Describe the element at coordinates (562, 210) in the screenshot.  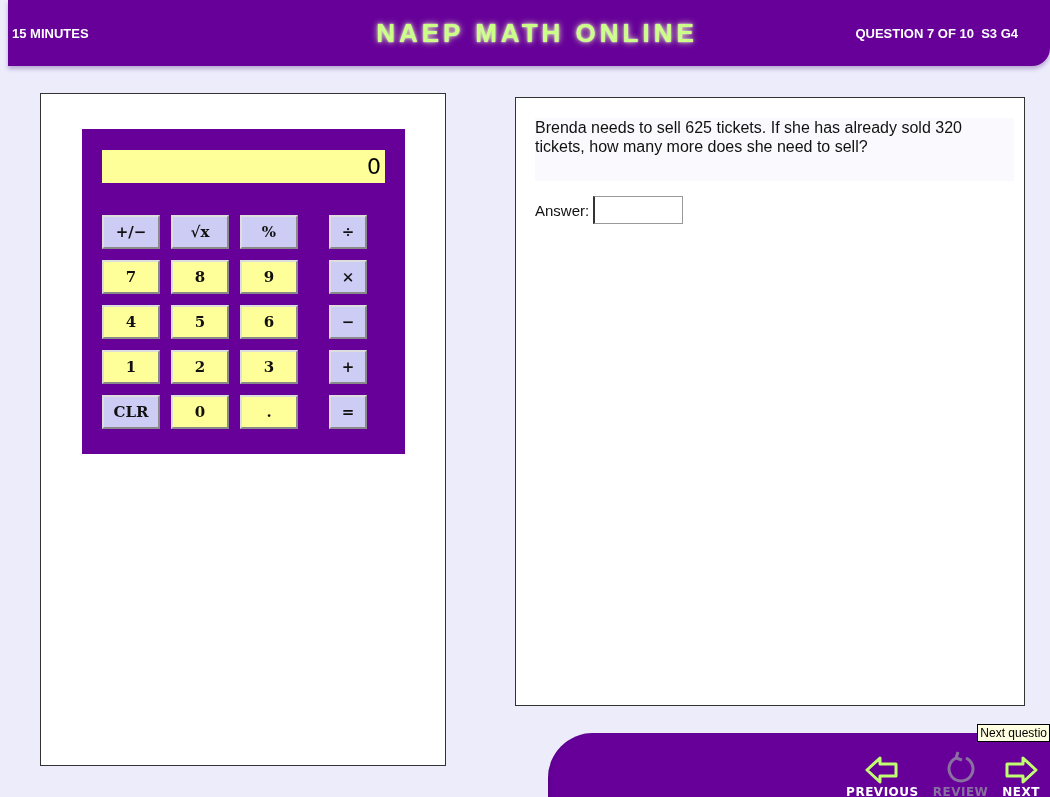
I see `answer-label: Answer:` at that location.